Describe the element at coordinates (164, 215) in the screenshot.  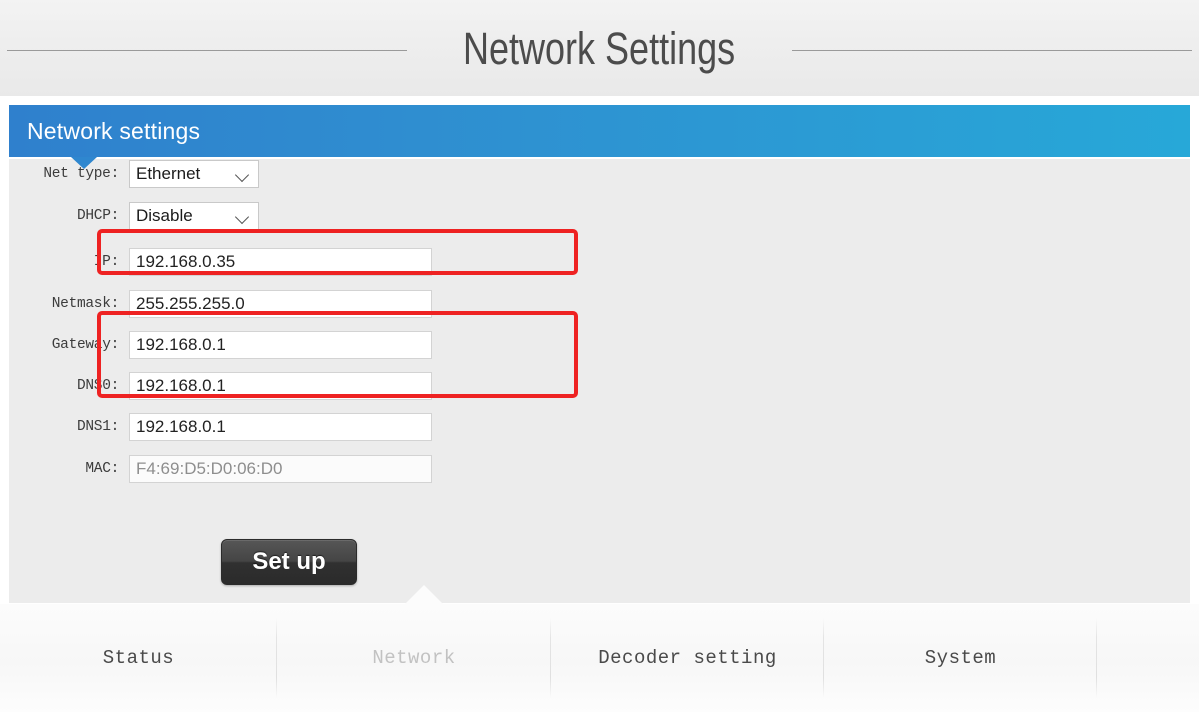
I see `select-value: Disable` at that location.